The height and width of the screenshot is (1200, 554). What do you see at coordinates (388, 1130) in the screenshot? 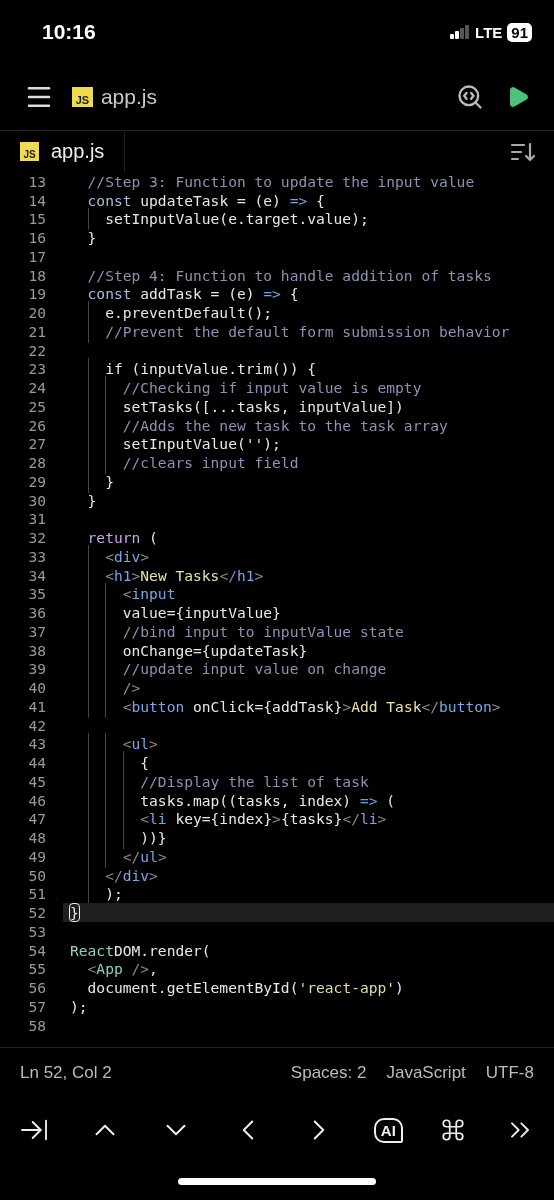
I see `ai-button: AI` at bounding box center [388, 1130].